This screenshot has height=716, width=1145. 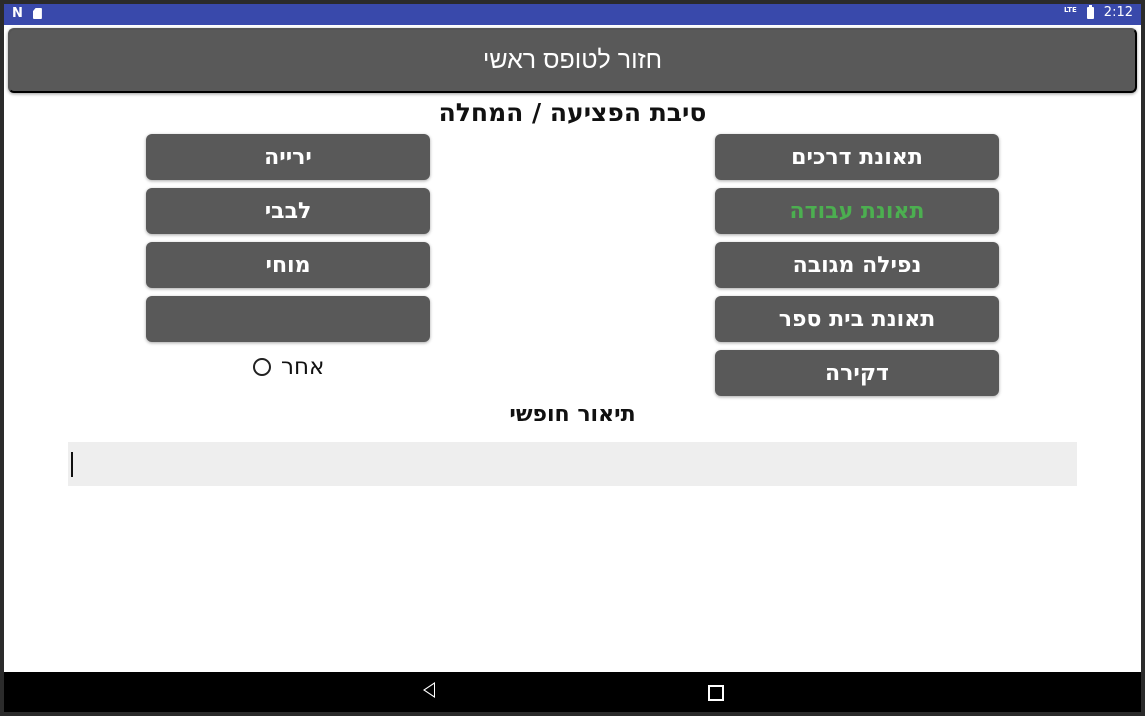 I want to click on status-bar: N LTE 2:12, so click(x=572, y=14).